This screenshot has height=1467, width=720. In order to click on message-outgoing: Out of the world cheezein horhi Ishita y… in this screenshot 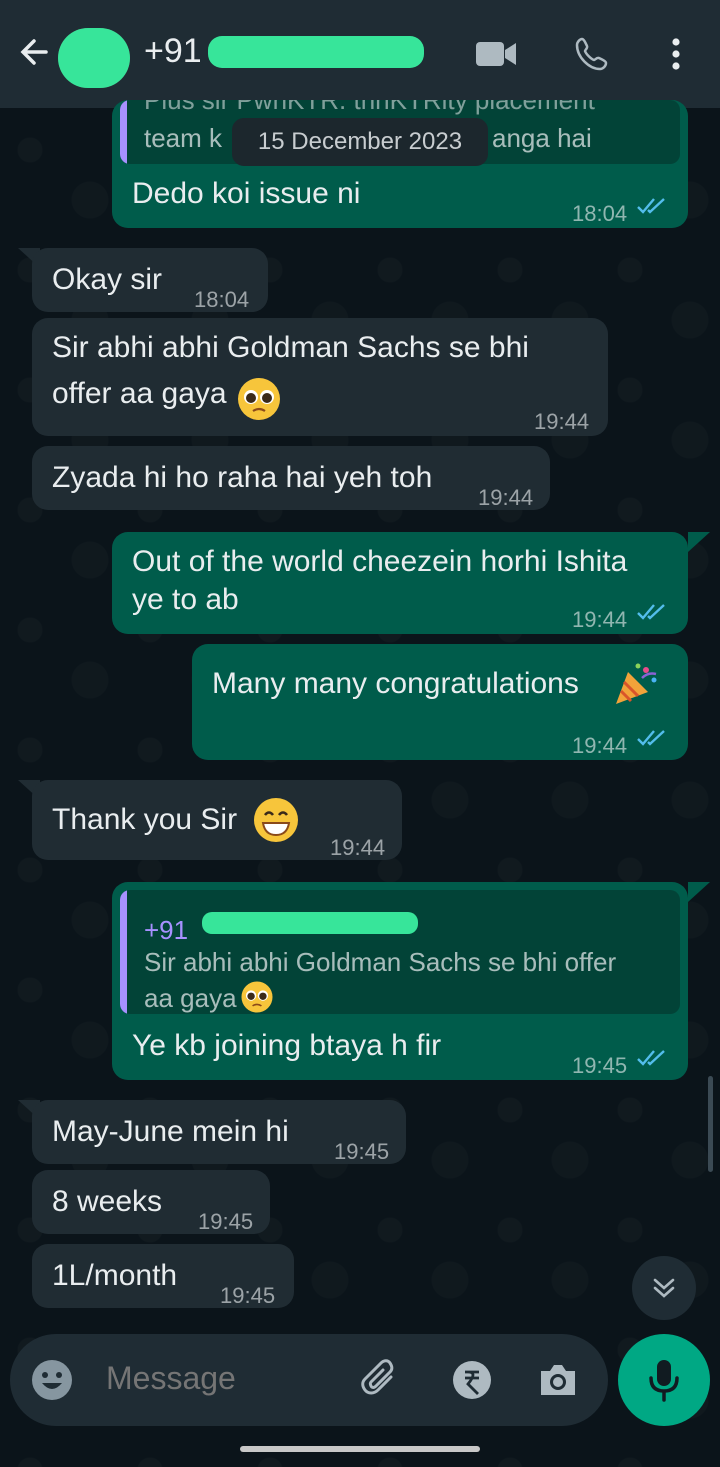, I will do `click(400, 583)`.